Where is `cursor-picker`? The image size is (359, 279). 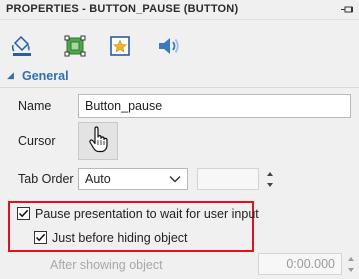
cursor-picker is located at coordinates (98, 141).